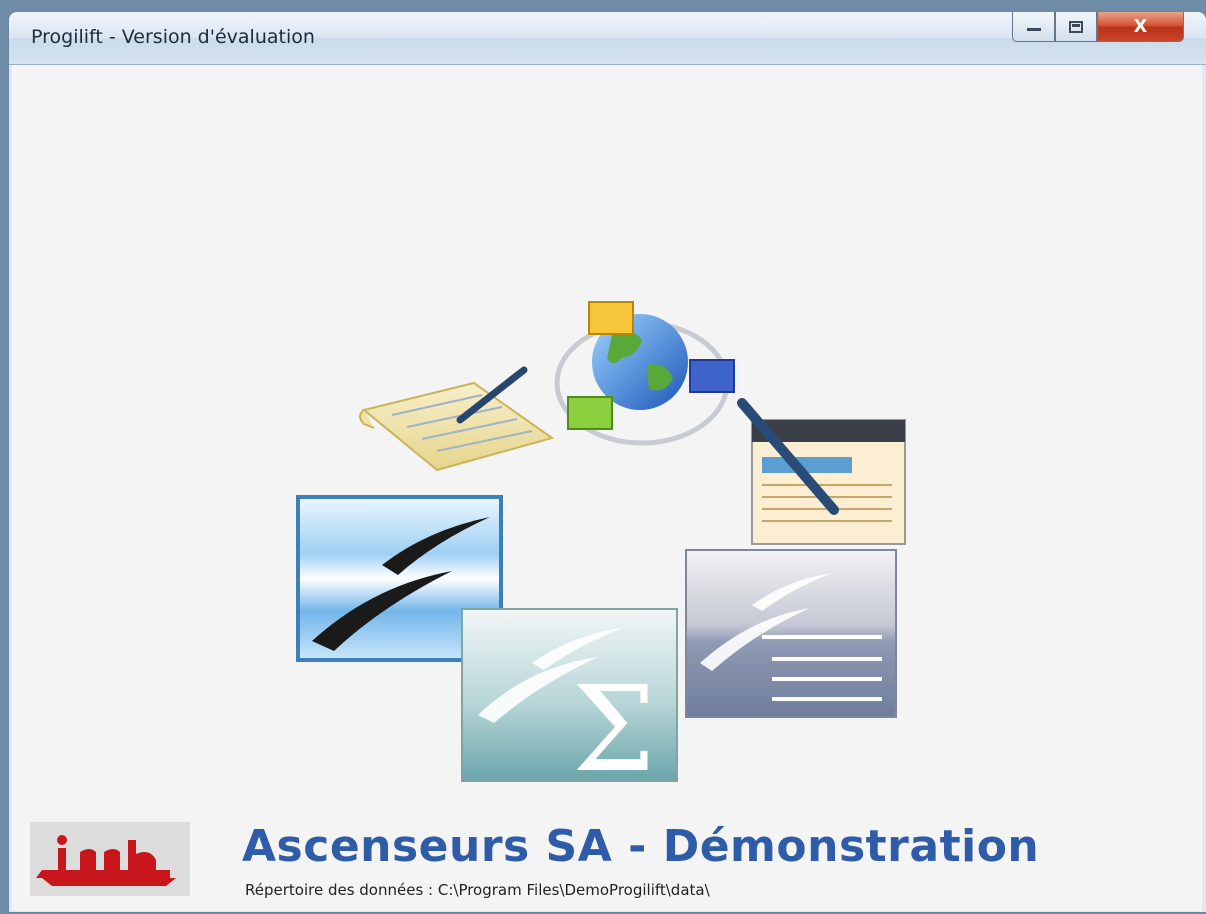  Describe the element at coordinates (173, 37) in the screenshot. I see `window-title: Progilift - Version d'évaluation` at that location.